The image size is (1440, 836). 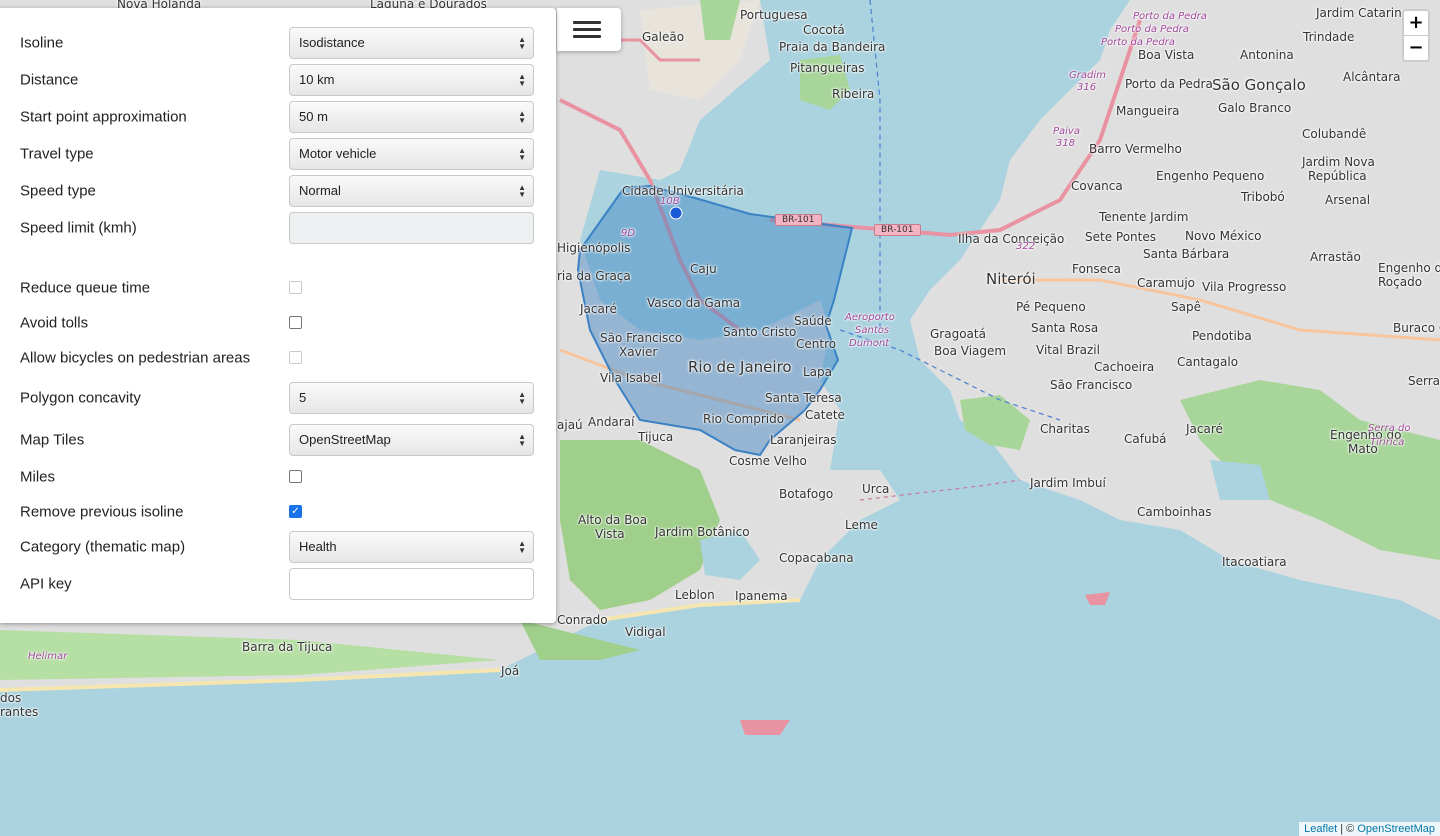 What do you see at coordinates (1416, 23) in the screenshot?
I see `zoom-in-button: +` at bounding box center [1416, 23].